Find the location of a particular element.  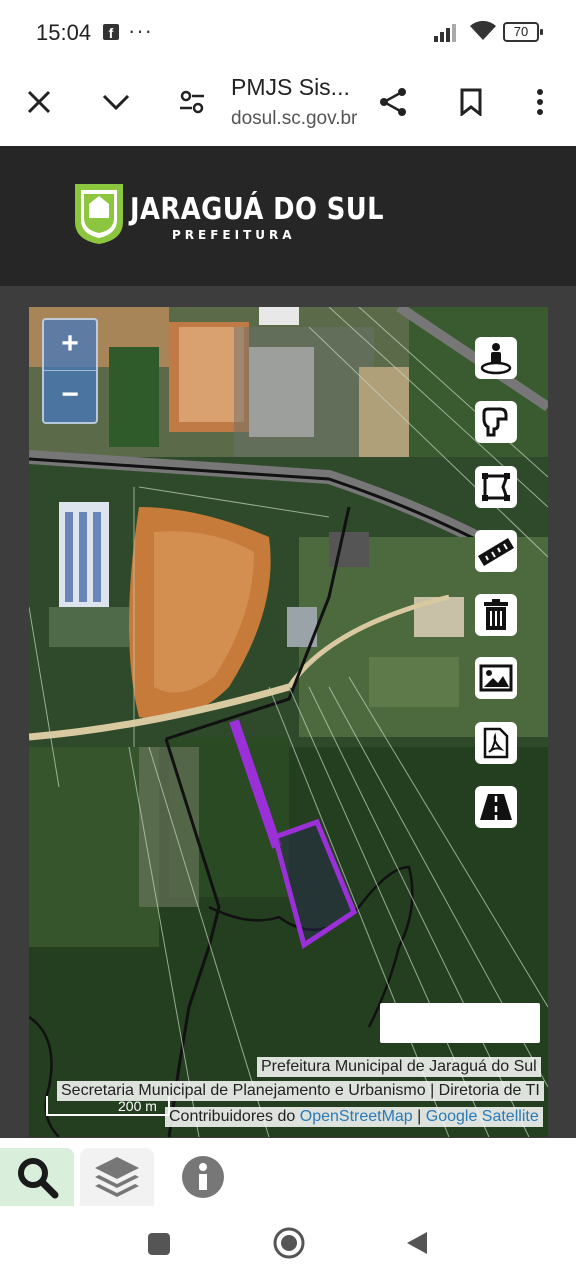

delete-button is located at coordinates (496, 615).